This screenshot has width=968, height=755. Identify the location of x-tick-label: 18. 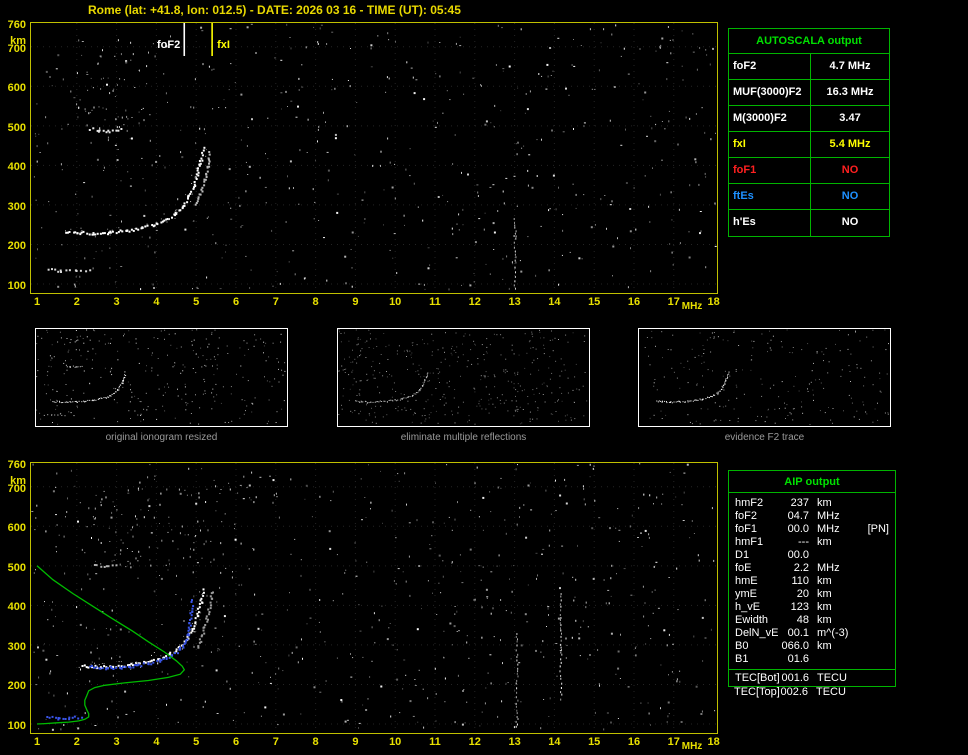
(713, 302).